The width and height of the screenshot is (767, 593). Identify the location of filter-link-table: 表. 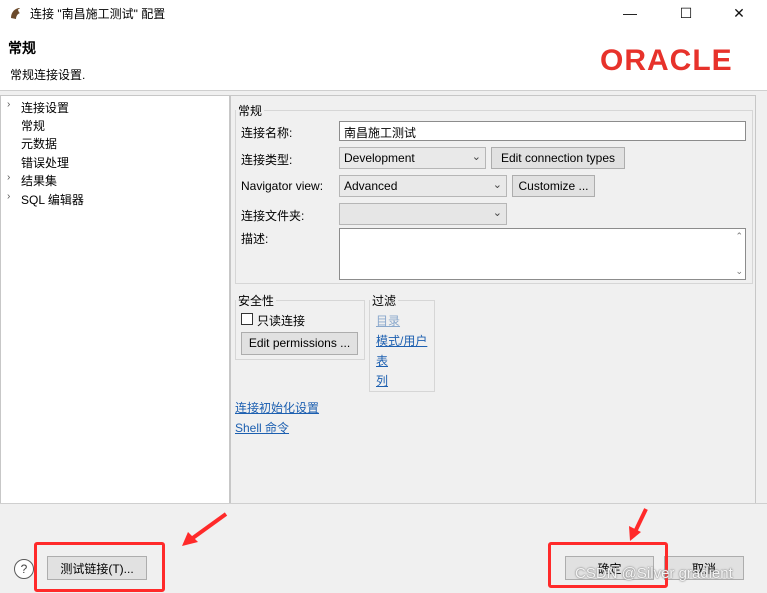
(382, 360).